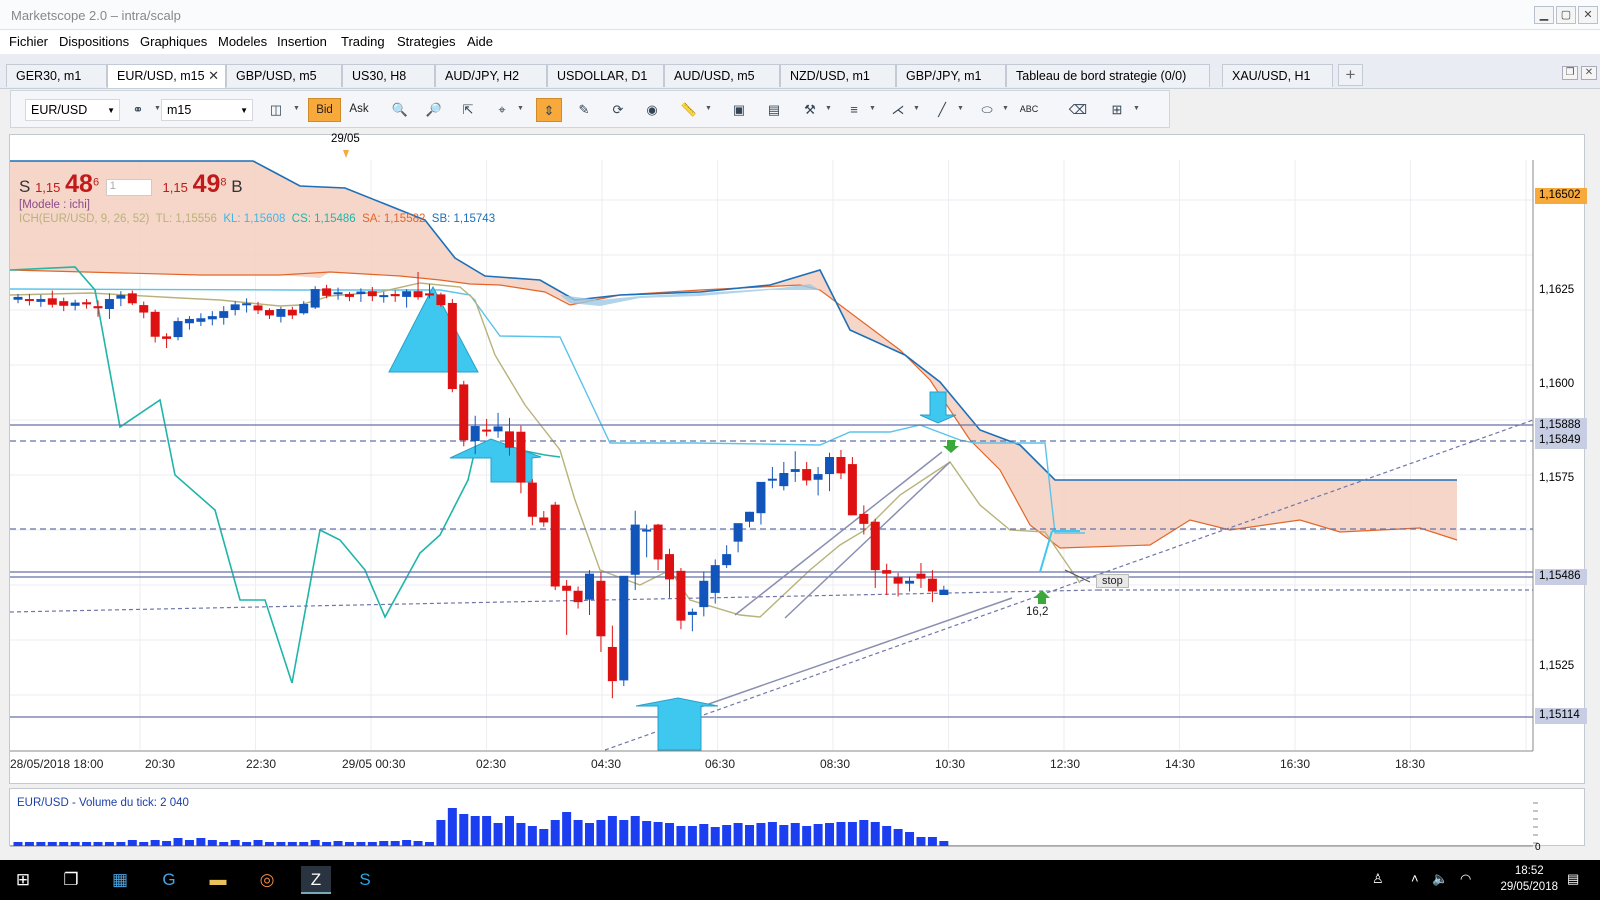 Image resolution: width=1600 pixels, height=900 pixels. Describe the element at coordinates (1529, 879) in the screenshot. I see `system-clock: 18:52 29/05/2018` at that location.